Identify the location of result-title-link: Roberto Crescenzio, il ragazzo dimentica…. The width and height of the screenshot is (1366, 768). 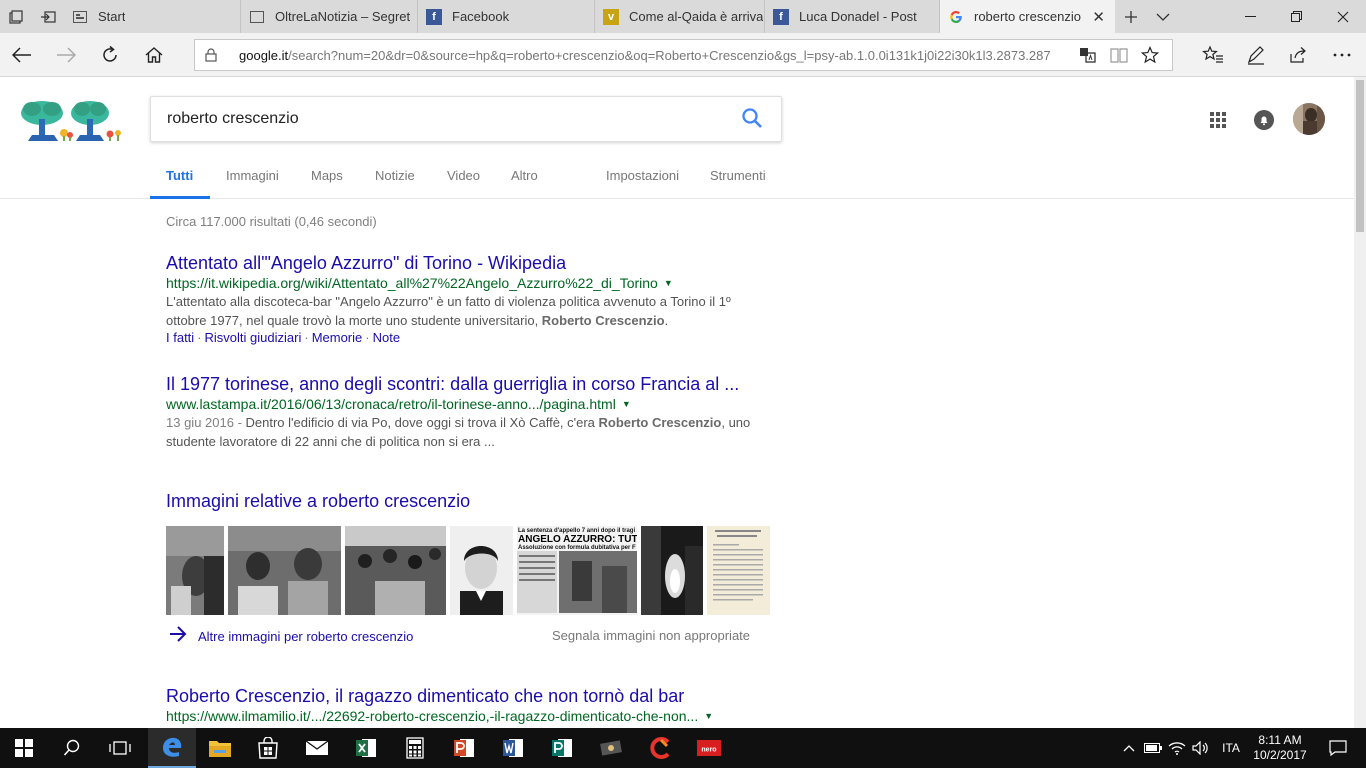
(466, 696).